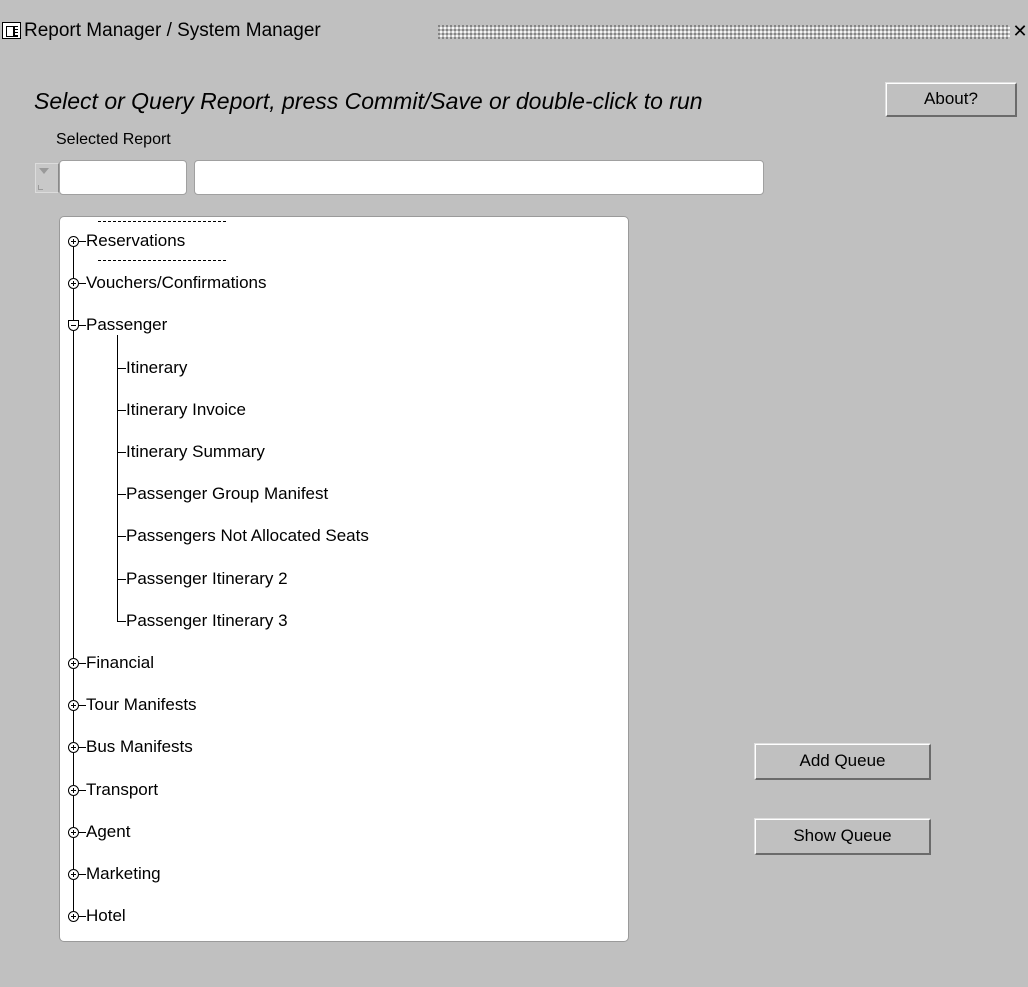 This screenshot has height=987, width=1028. I want to click on show-queue-button: Show Queue, so click(843, 837).